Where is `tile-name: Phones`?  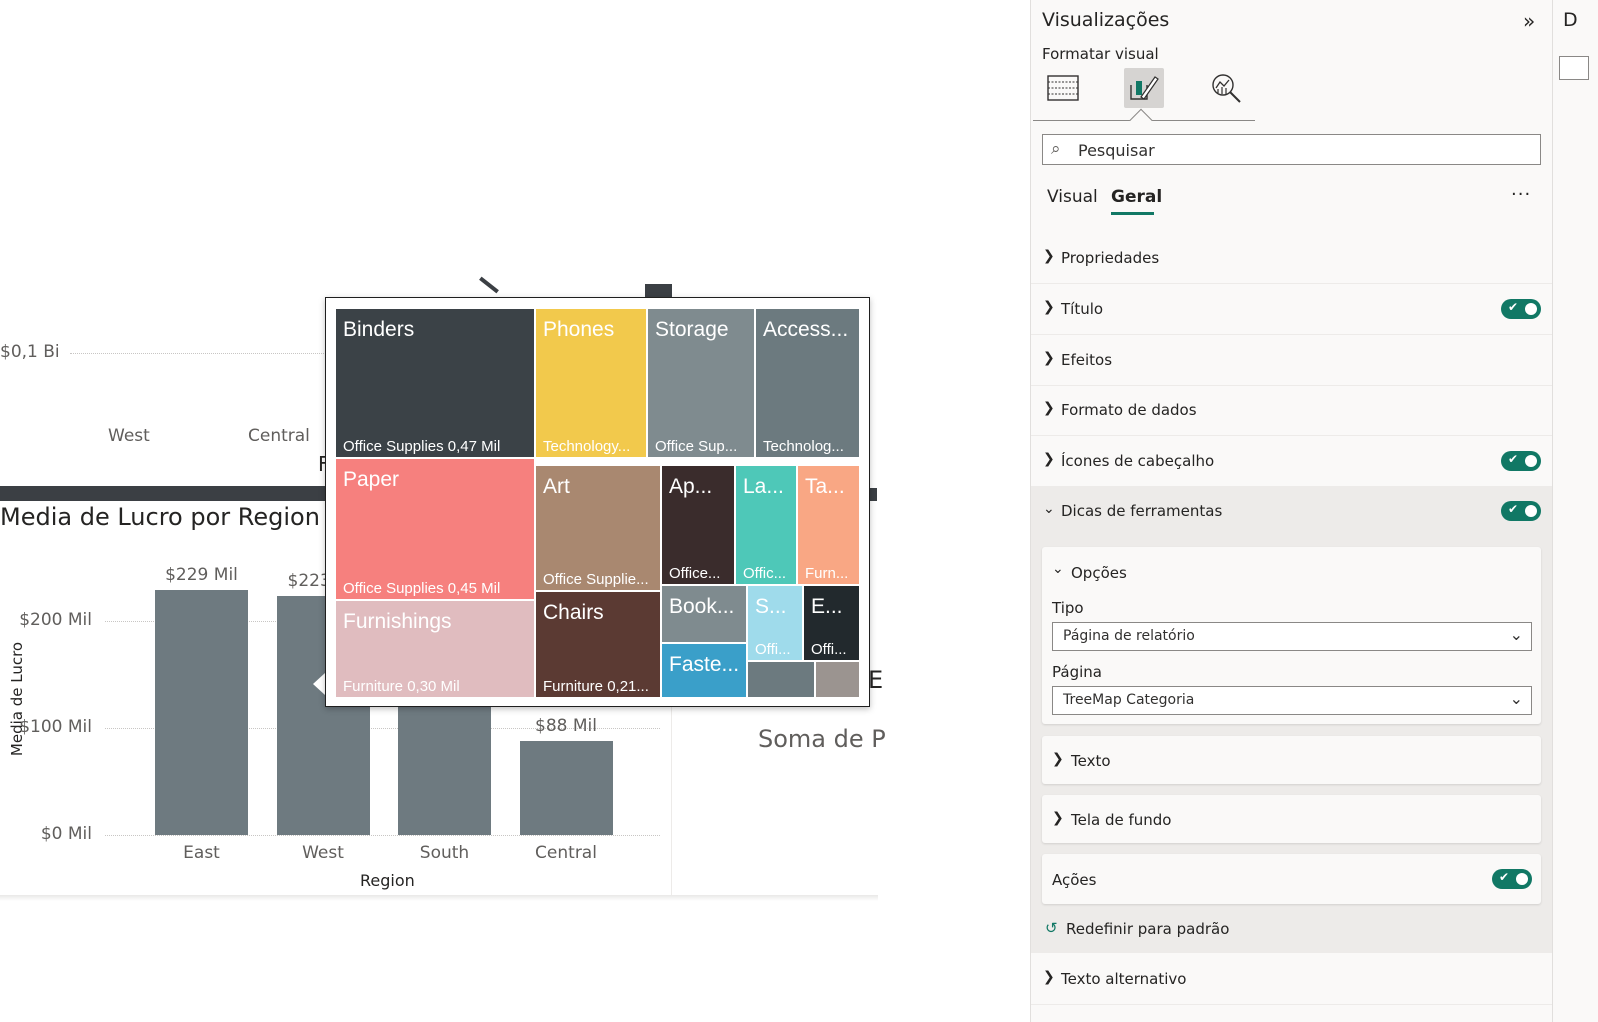
tile-name: Phones is located at coordinates (579, 329).